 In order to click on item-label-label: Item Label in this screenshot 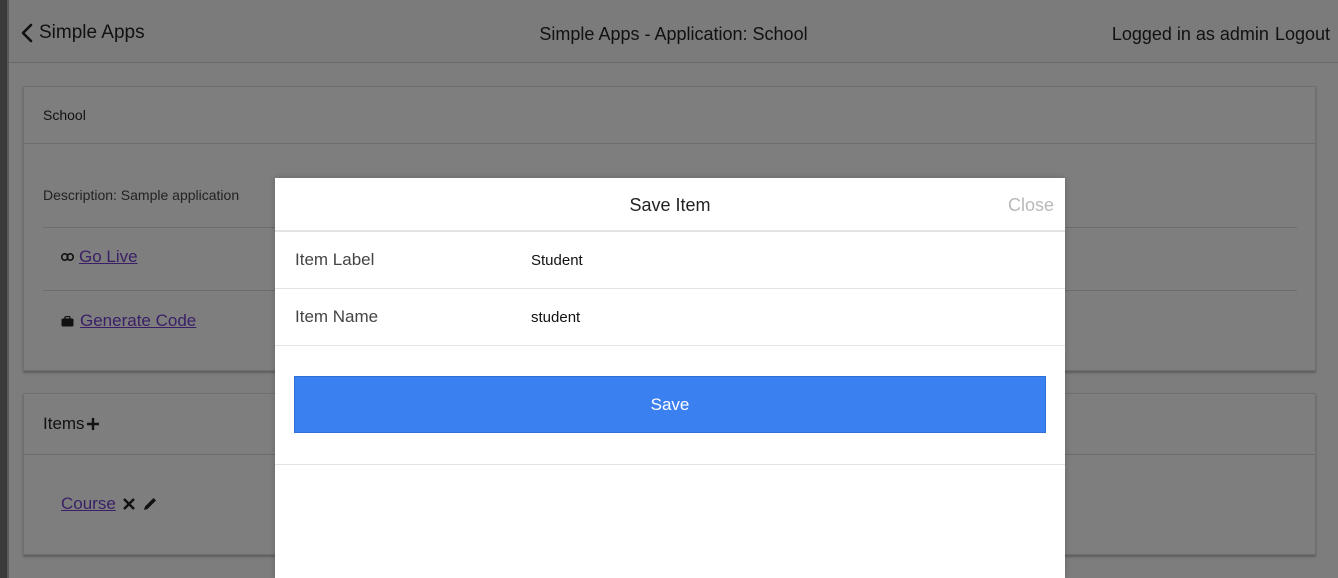, I will do `click(335, 259)`.